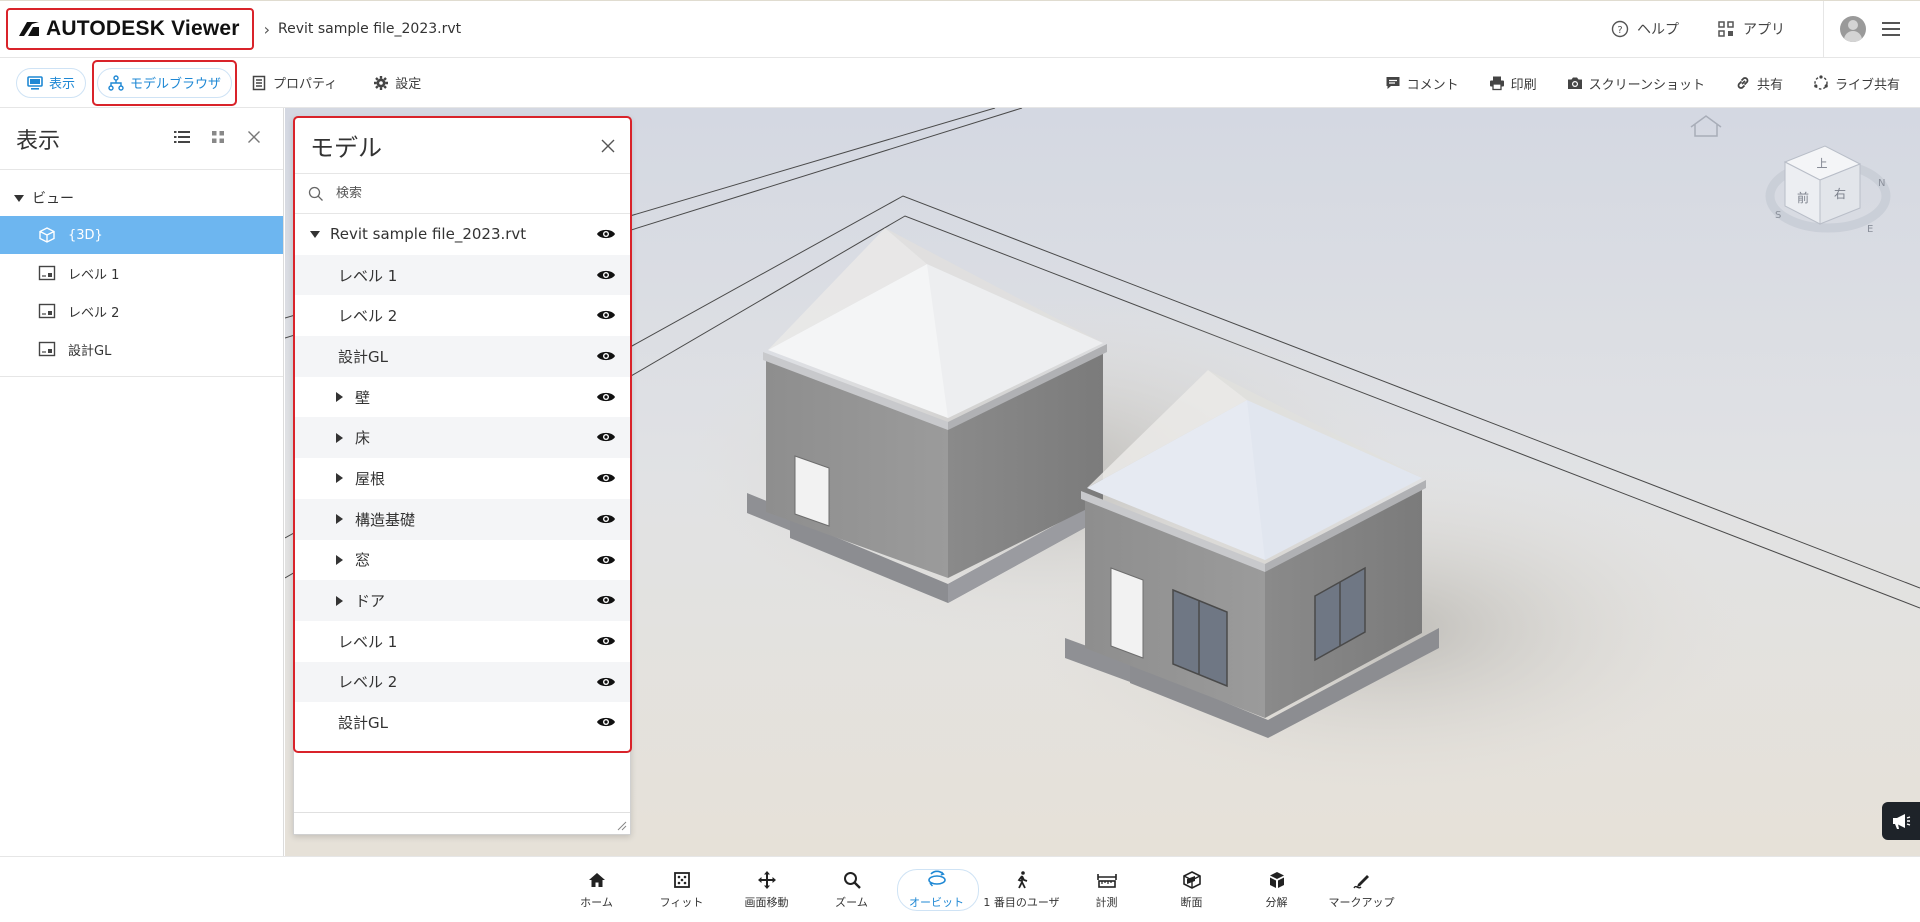  What do you see at coordinates (1636, 83) in the screenshot?
I see `screenshot-button: スクリーンショット` at bounding box center [1636, 83].